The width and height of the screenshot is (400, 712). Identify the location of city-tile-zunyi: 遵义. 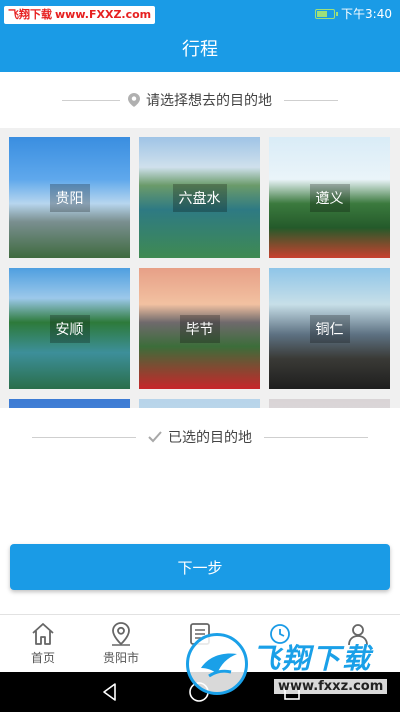
(329, 197).